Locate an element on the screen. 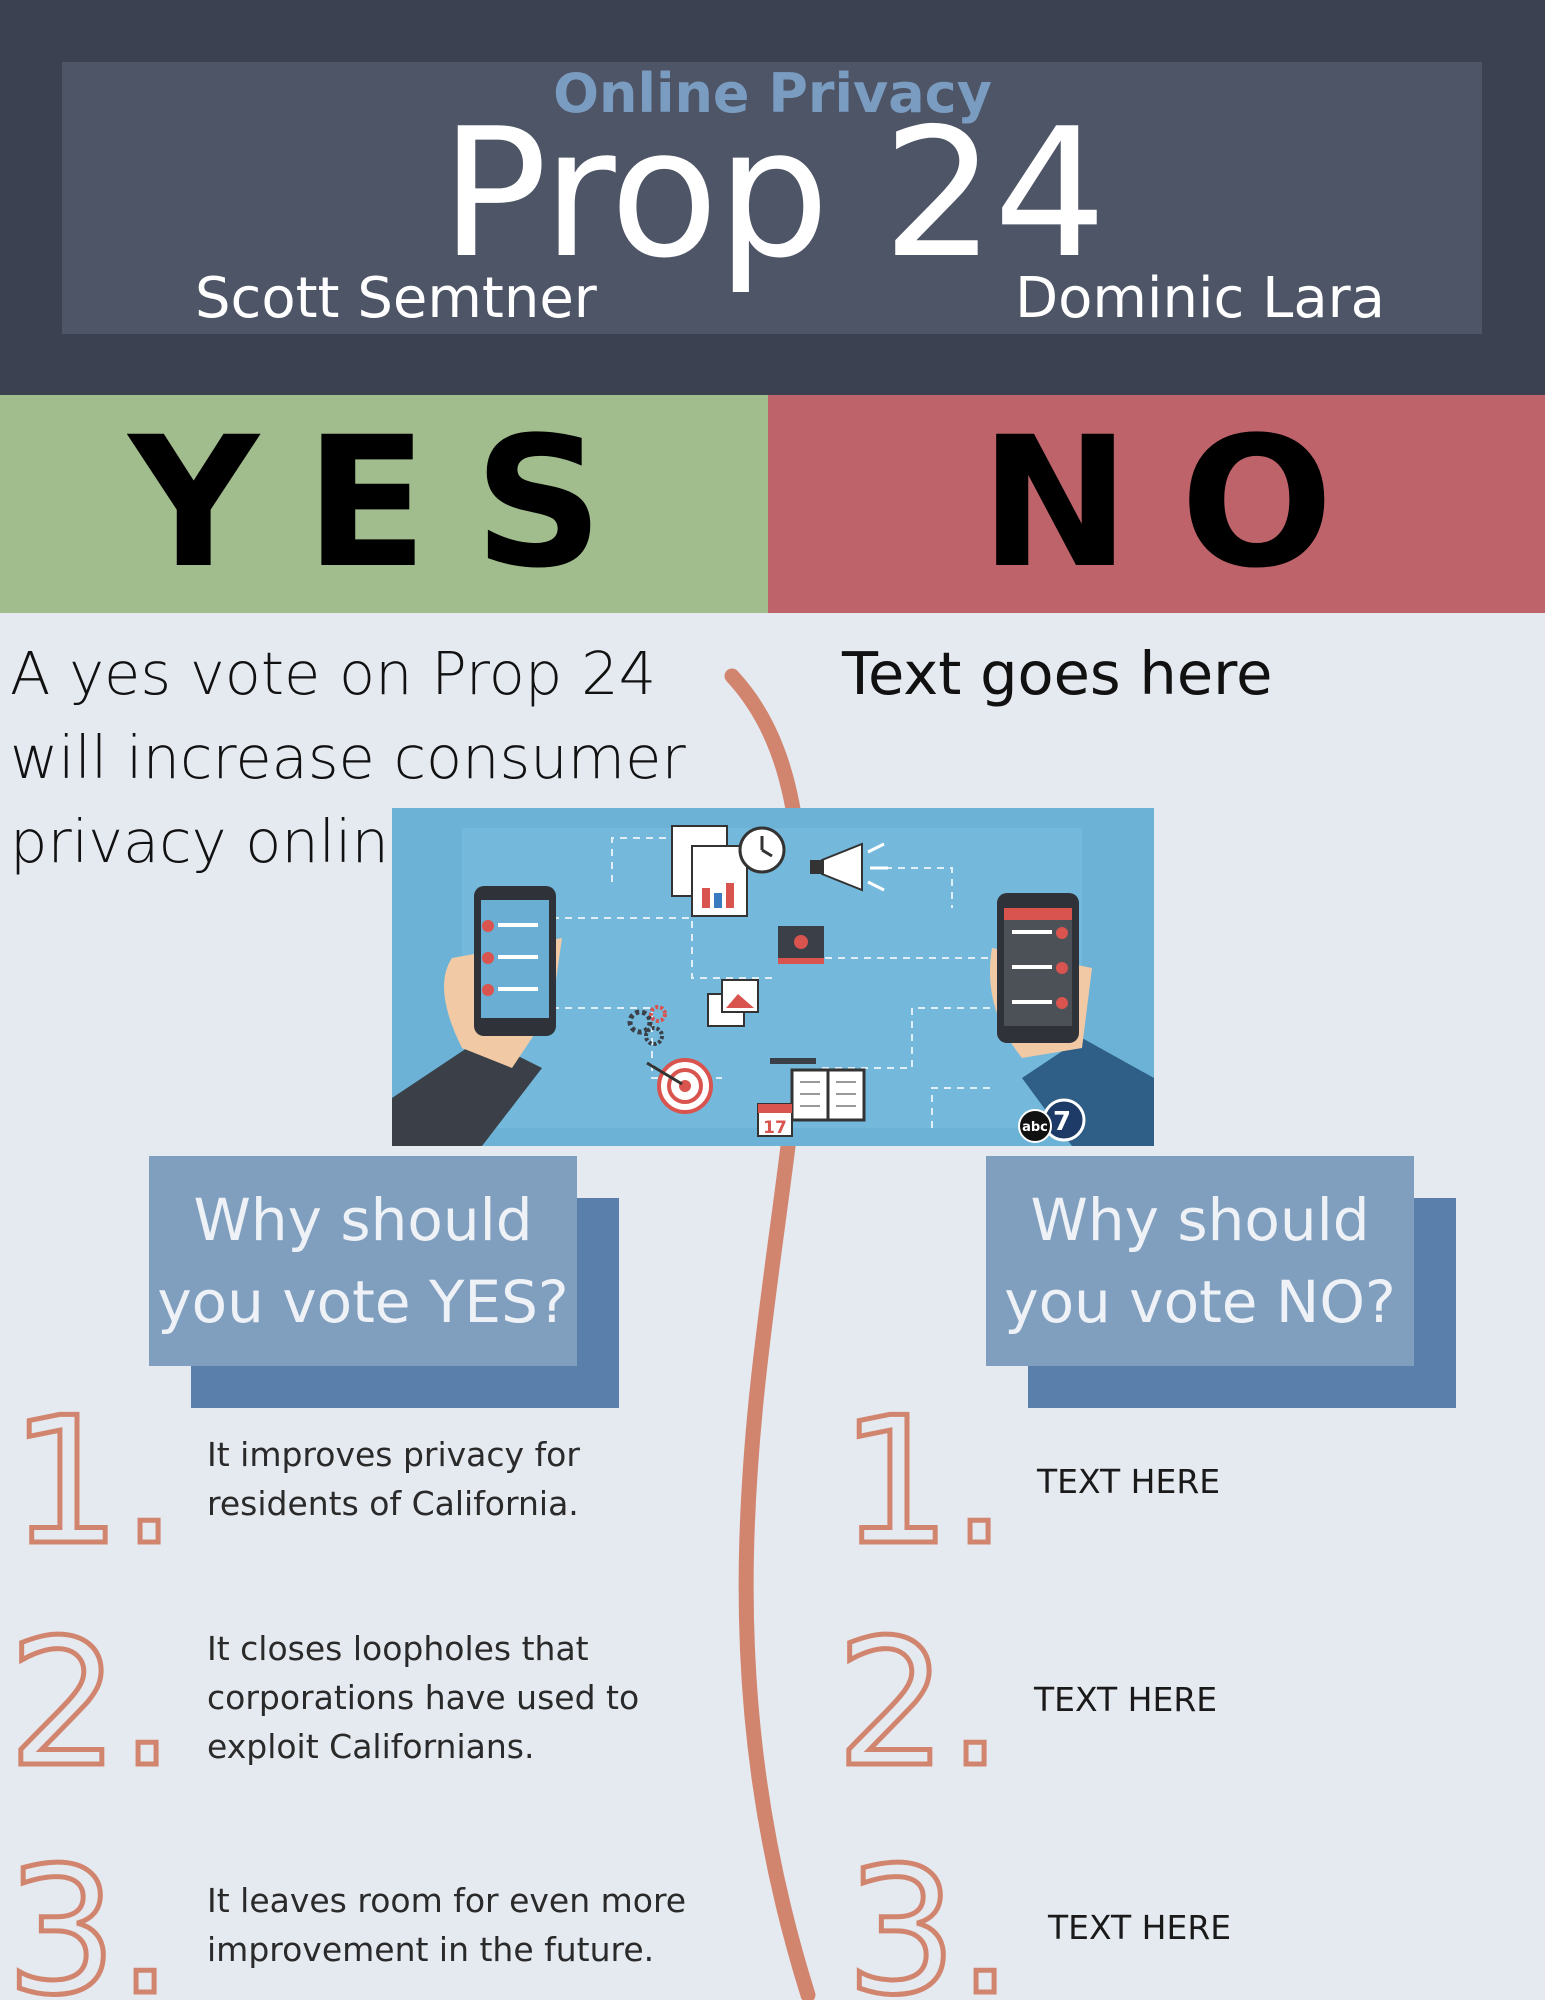  number-1-yes: 1. is located at coordinates (94, 1483).